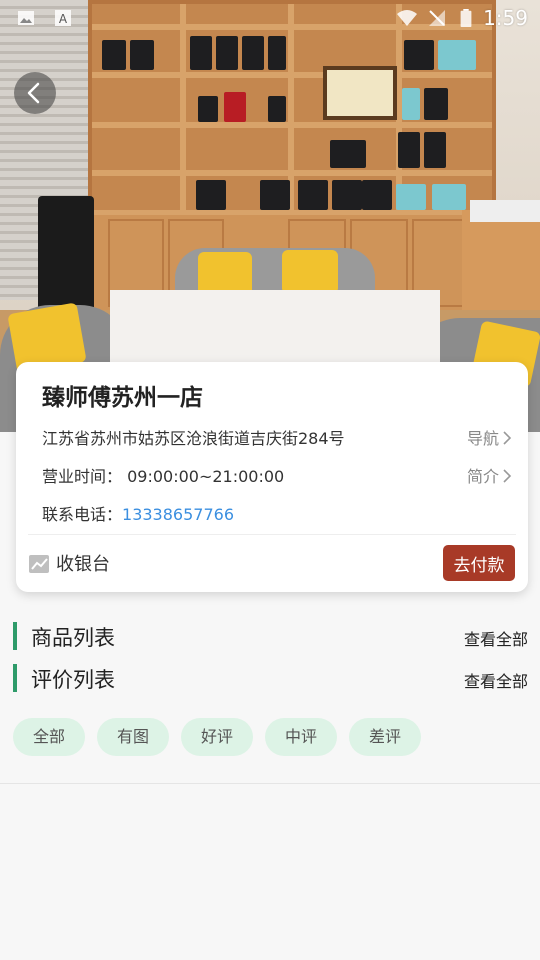  Describe the element at coordinates (83, 564) in the screenshot. I see `cashier-label: 收银台` at that location.